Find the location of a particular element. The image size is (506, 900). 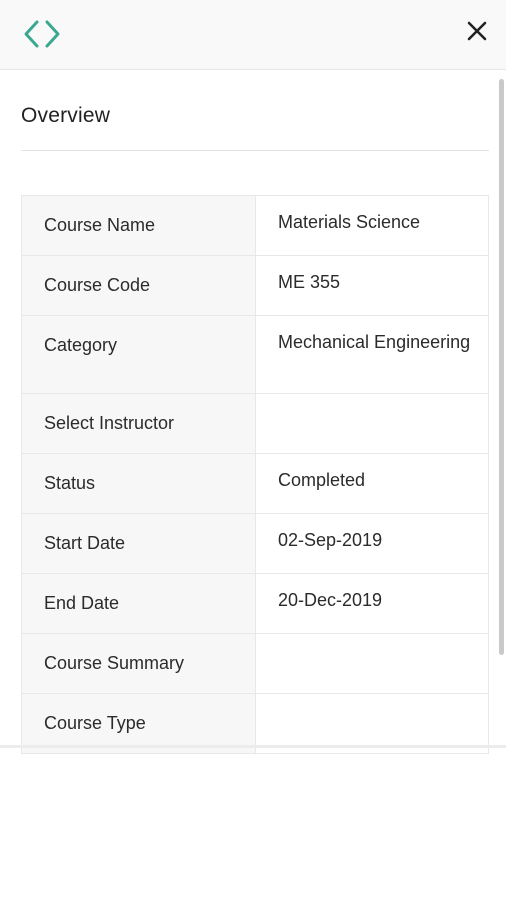

row-label: Course Summary is located at coordinates (138, 663).